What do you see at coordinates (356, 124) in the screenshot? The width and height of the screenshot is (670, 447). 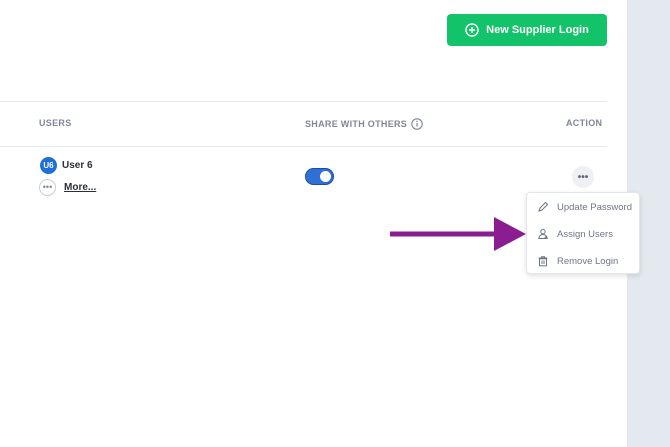 I see `column-header-share-label: SHARE WITH OTHERS` at bounding box center [356, 124].